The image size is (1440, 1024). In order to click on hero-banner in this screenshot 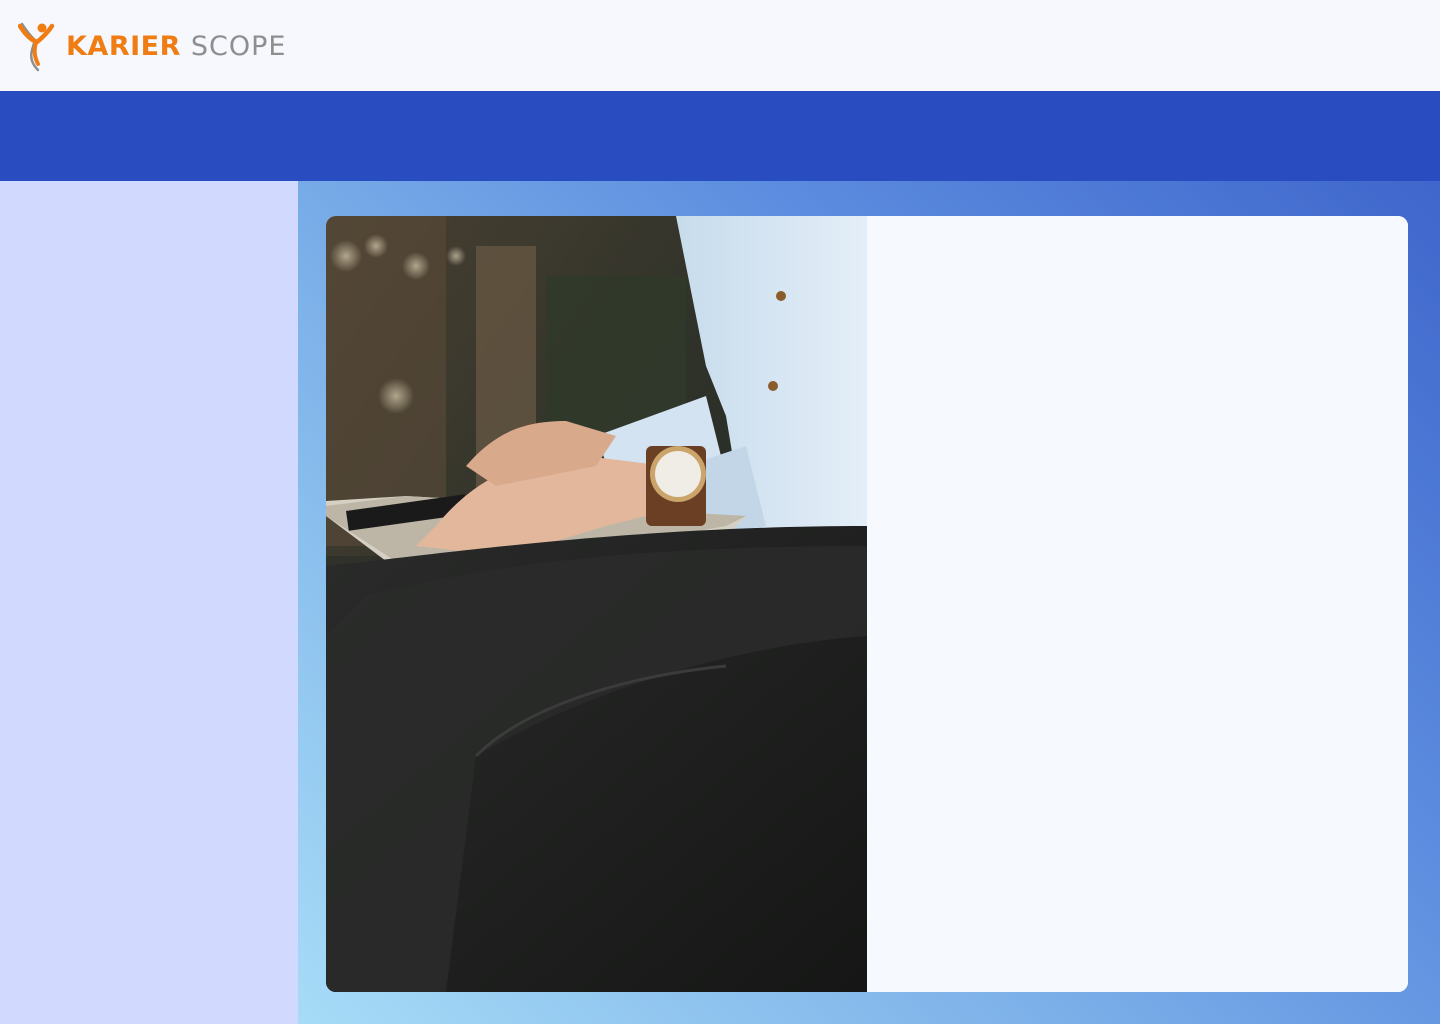, I will do `click(720, 136)`.